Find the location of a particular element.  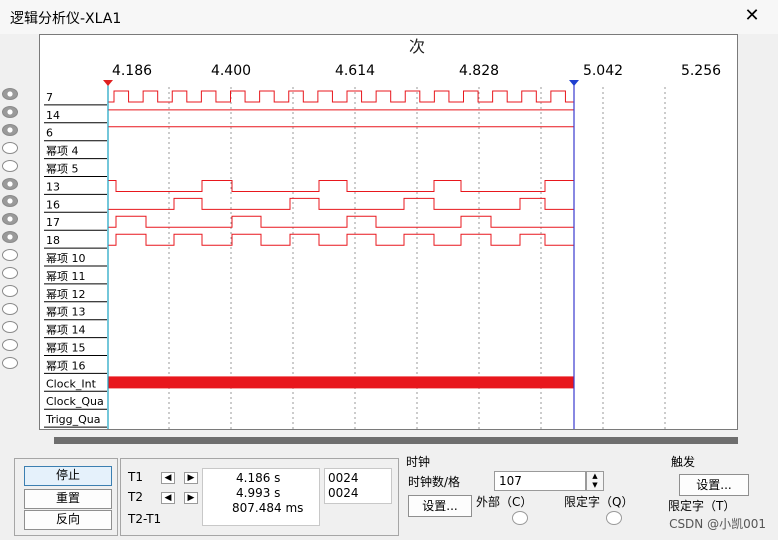

channel-label: 幂项 16 is located at coordinates (66, 365).